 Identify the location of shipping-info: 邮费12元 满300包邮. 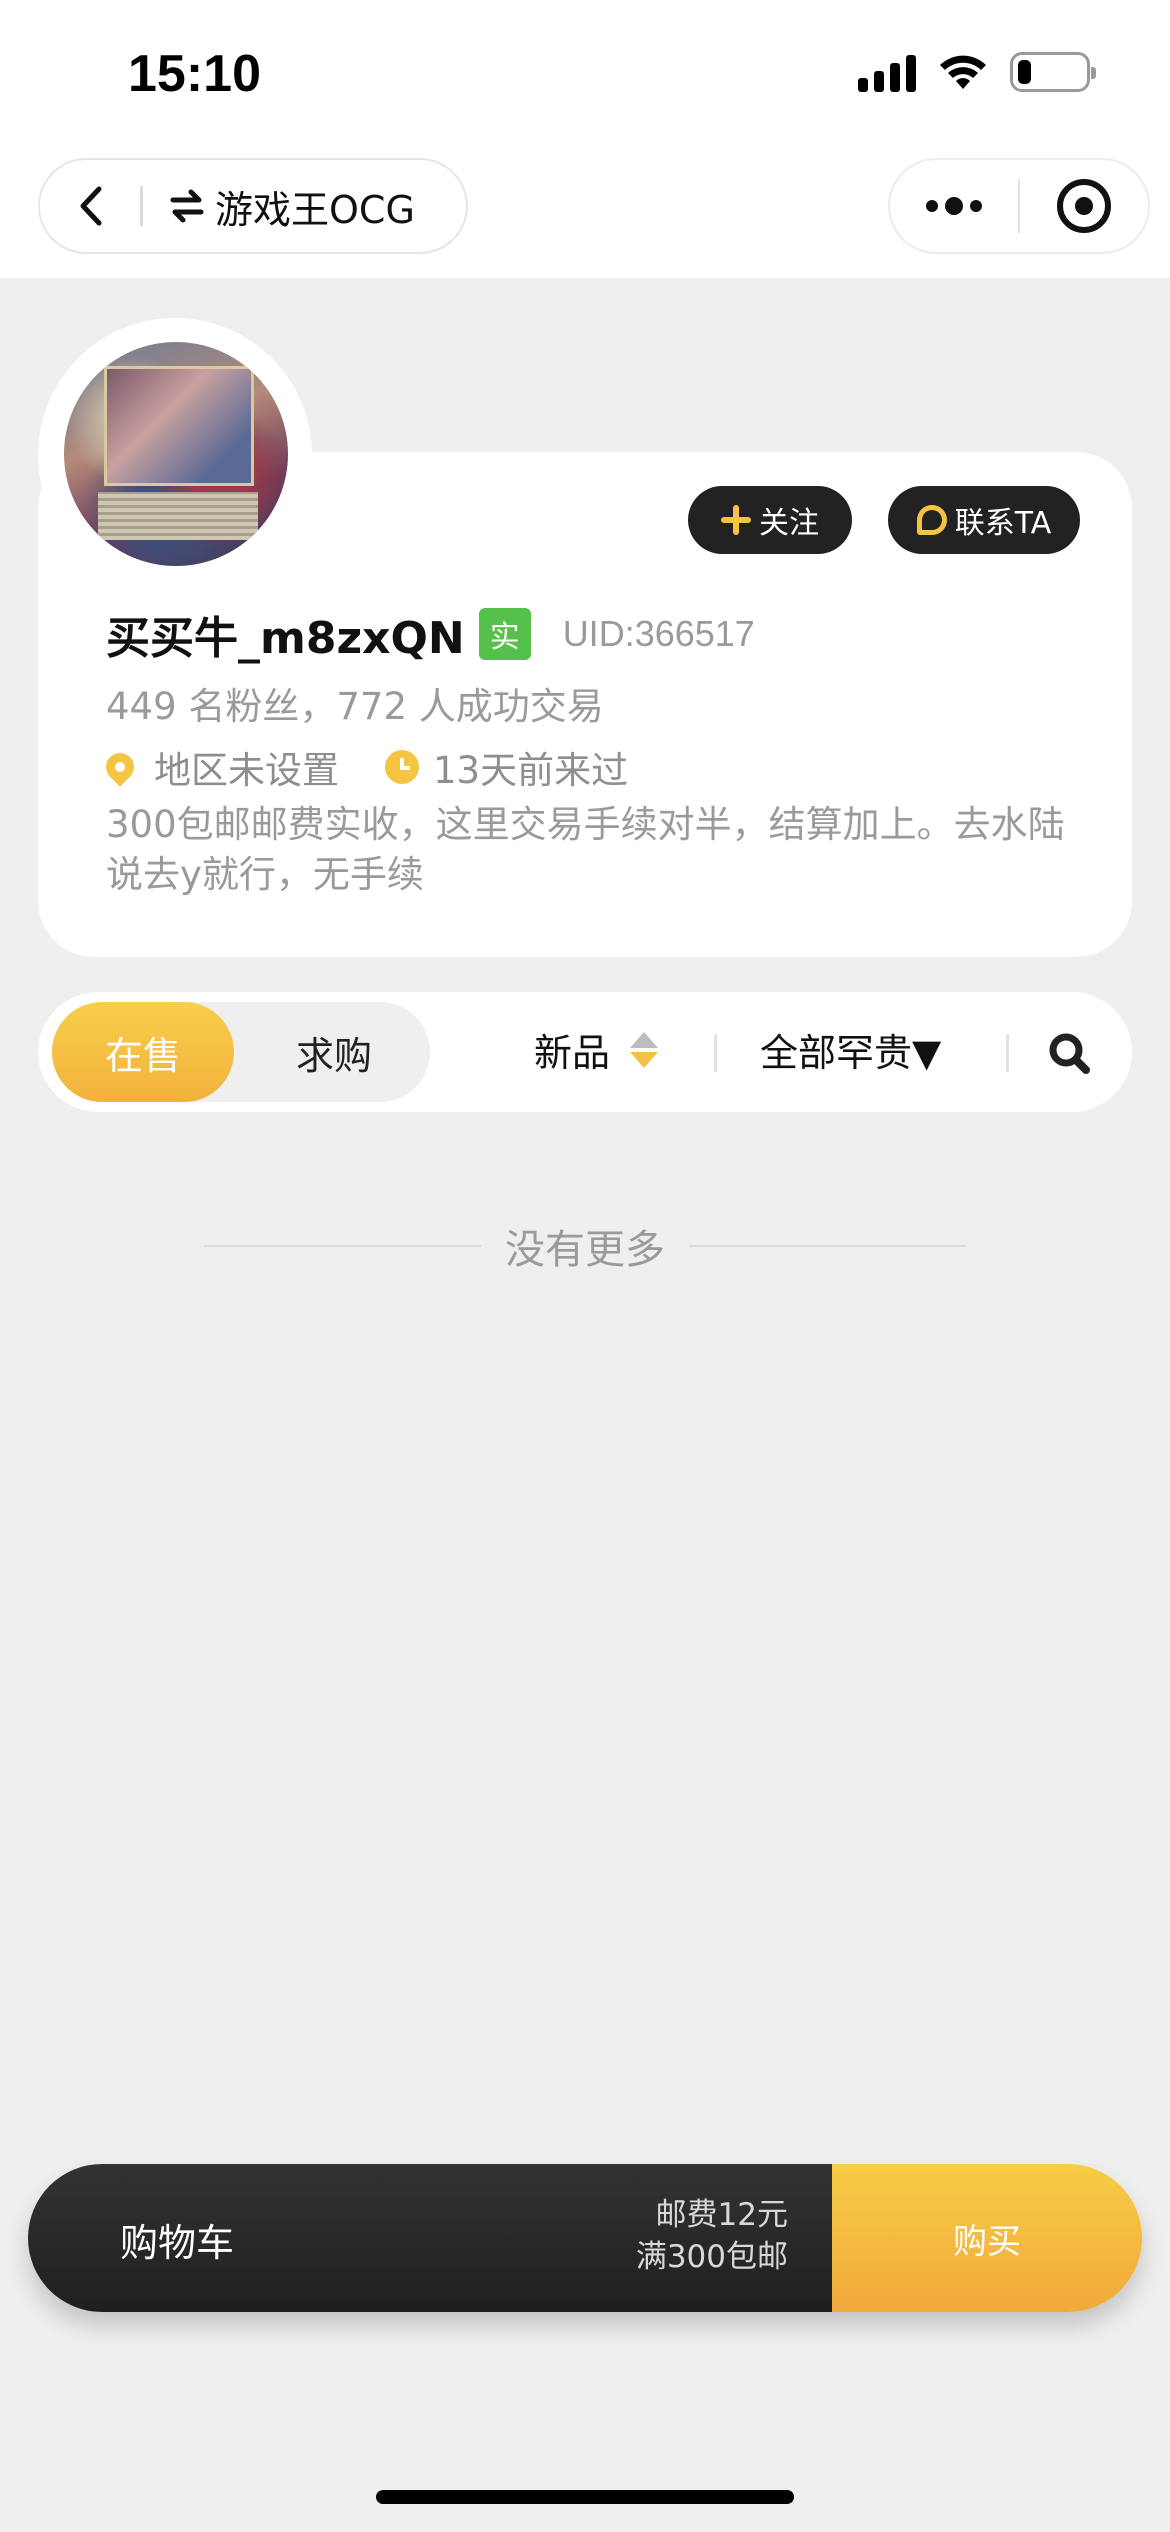
(712, 2236).